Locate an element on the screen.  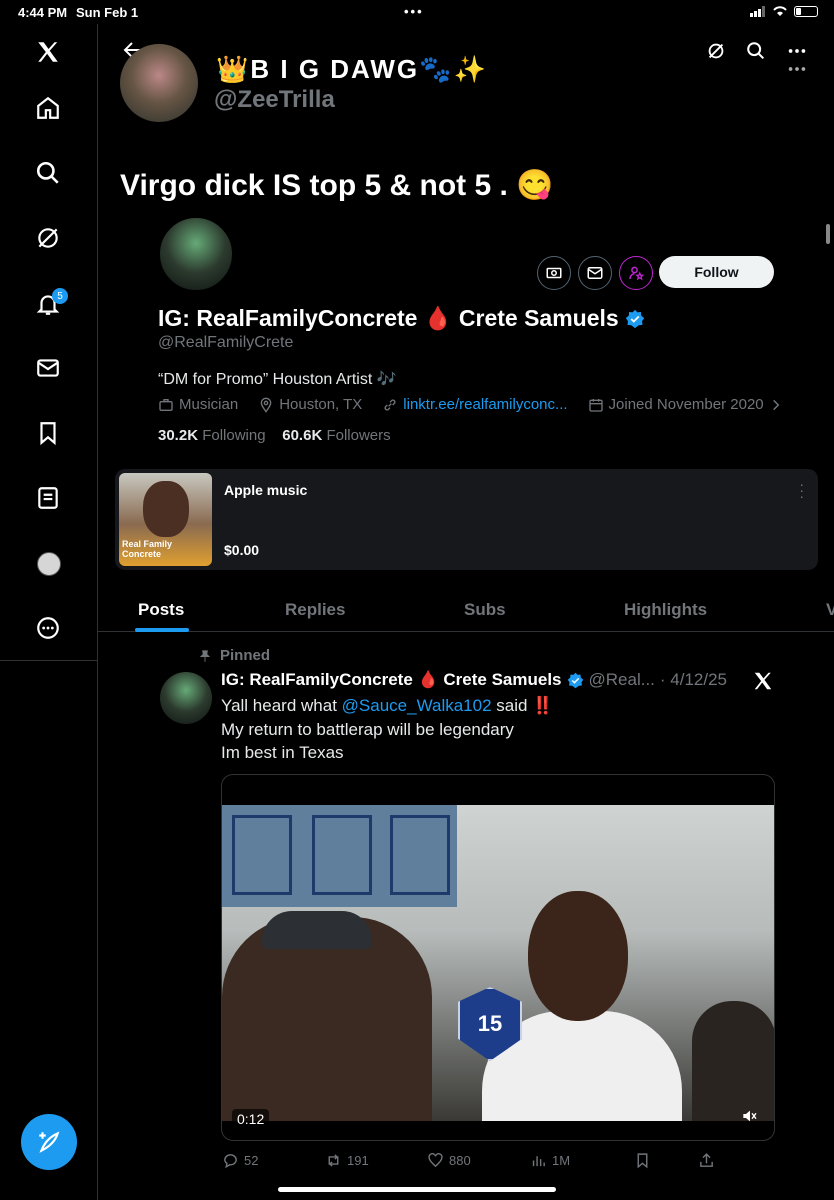
reply-button: 52 is located at coordinates (240, 1160).